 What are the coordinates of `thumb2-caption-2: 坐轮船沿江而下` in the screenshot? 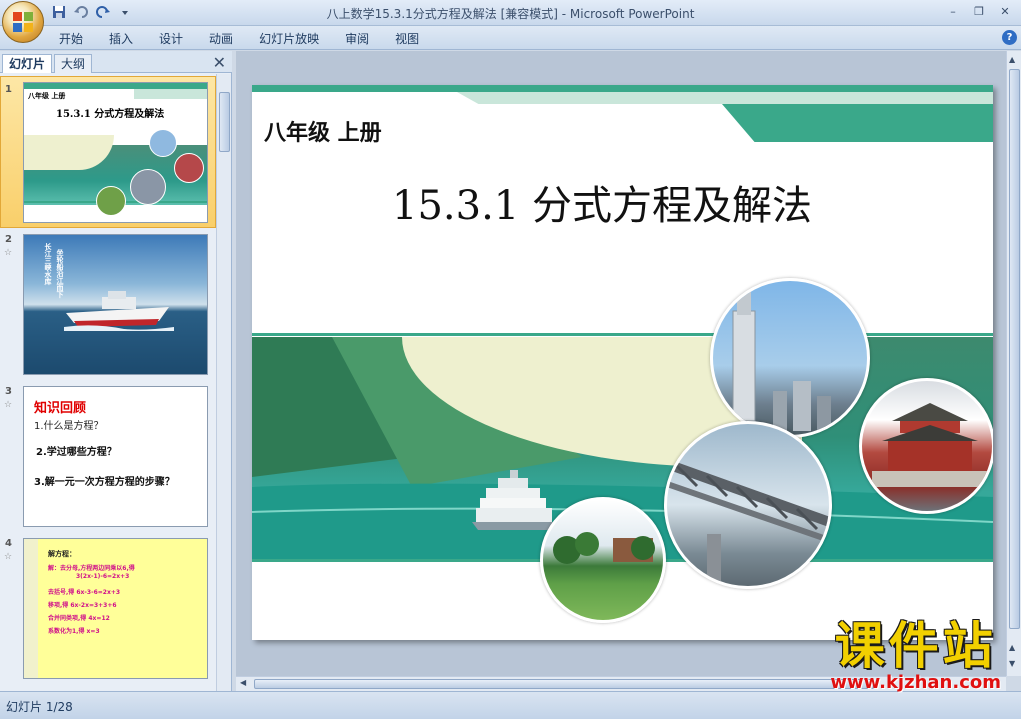 It's located at (60, 273).